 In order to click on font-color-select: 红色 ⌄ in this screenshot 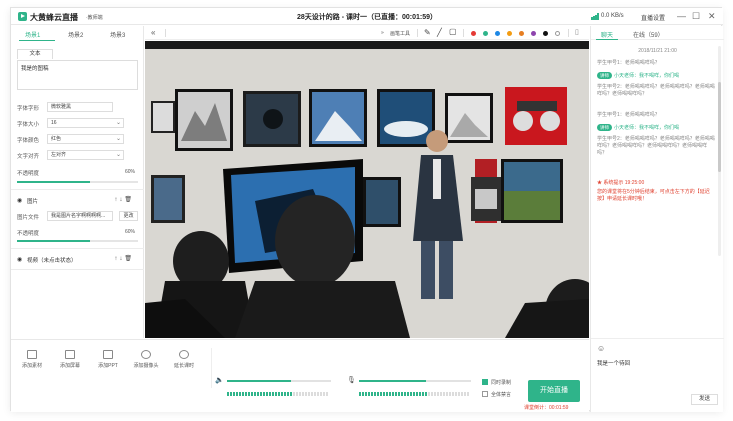, I will do `click(85, 139)`.